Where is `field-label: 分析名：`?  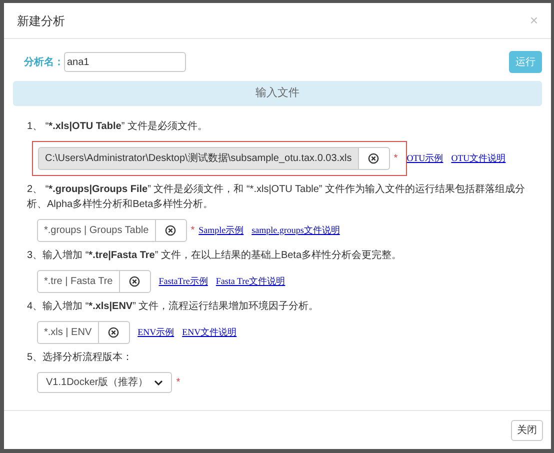
field-label: 分析名： is located at coordinates (44, 63).